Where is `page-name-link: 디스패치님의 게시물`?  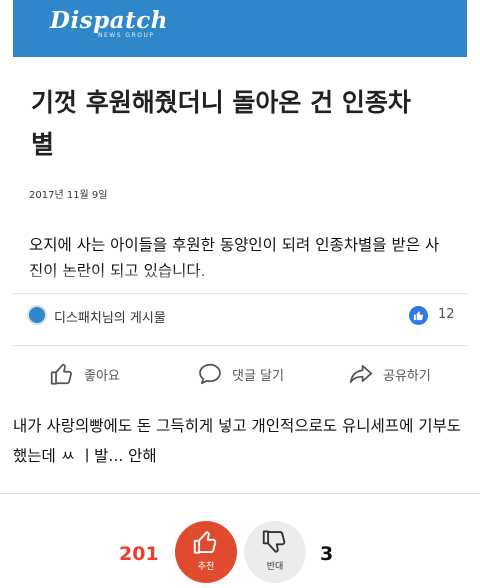 page-name-link: 디스패치님의 게시물 is located at coordinates (110, 316).